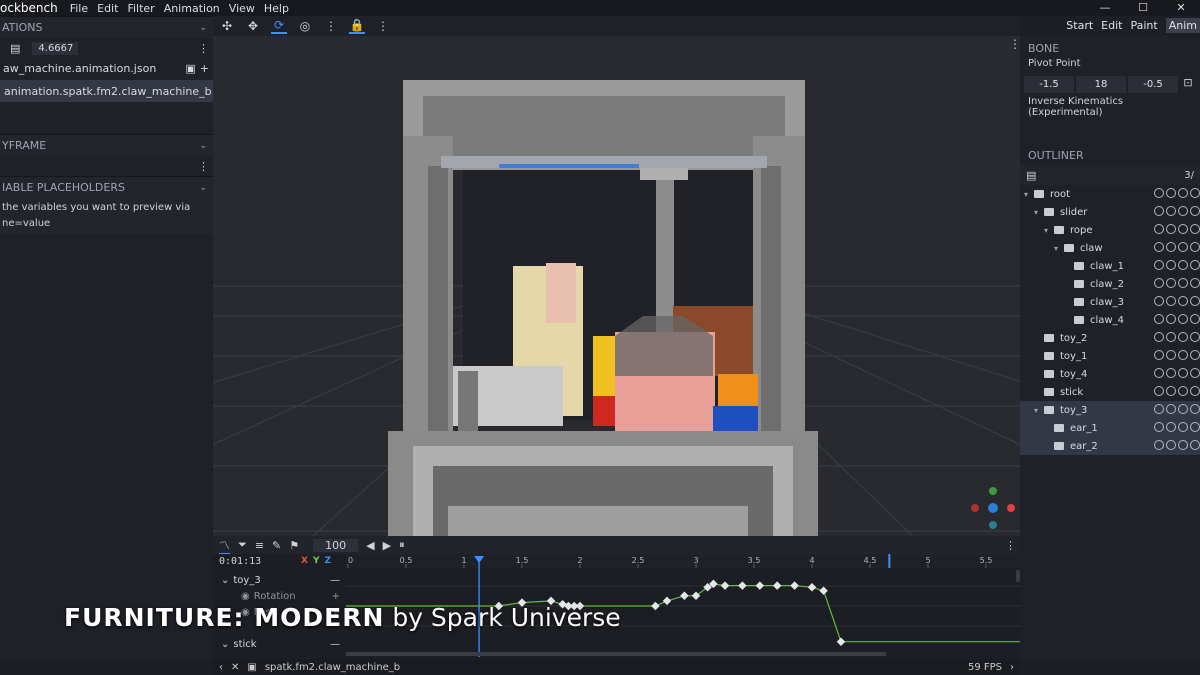 Image resolution: width=1200 pixels, height=675 pixels. I want to click on outliner-node: ear_1, so click(1110, 428).